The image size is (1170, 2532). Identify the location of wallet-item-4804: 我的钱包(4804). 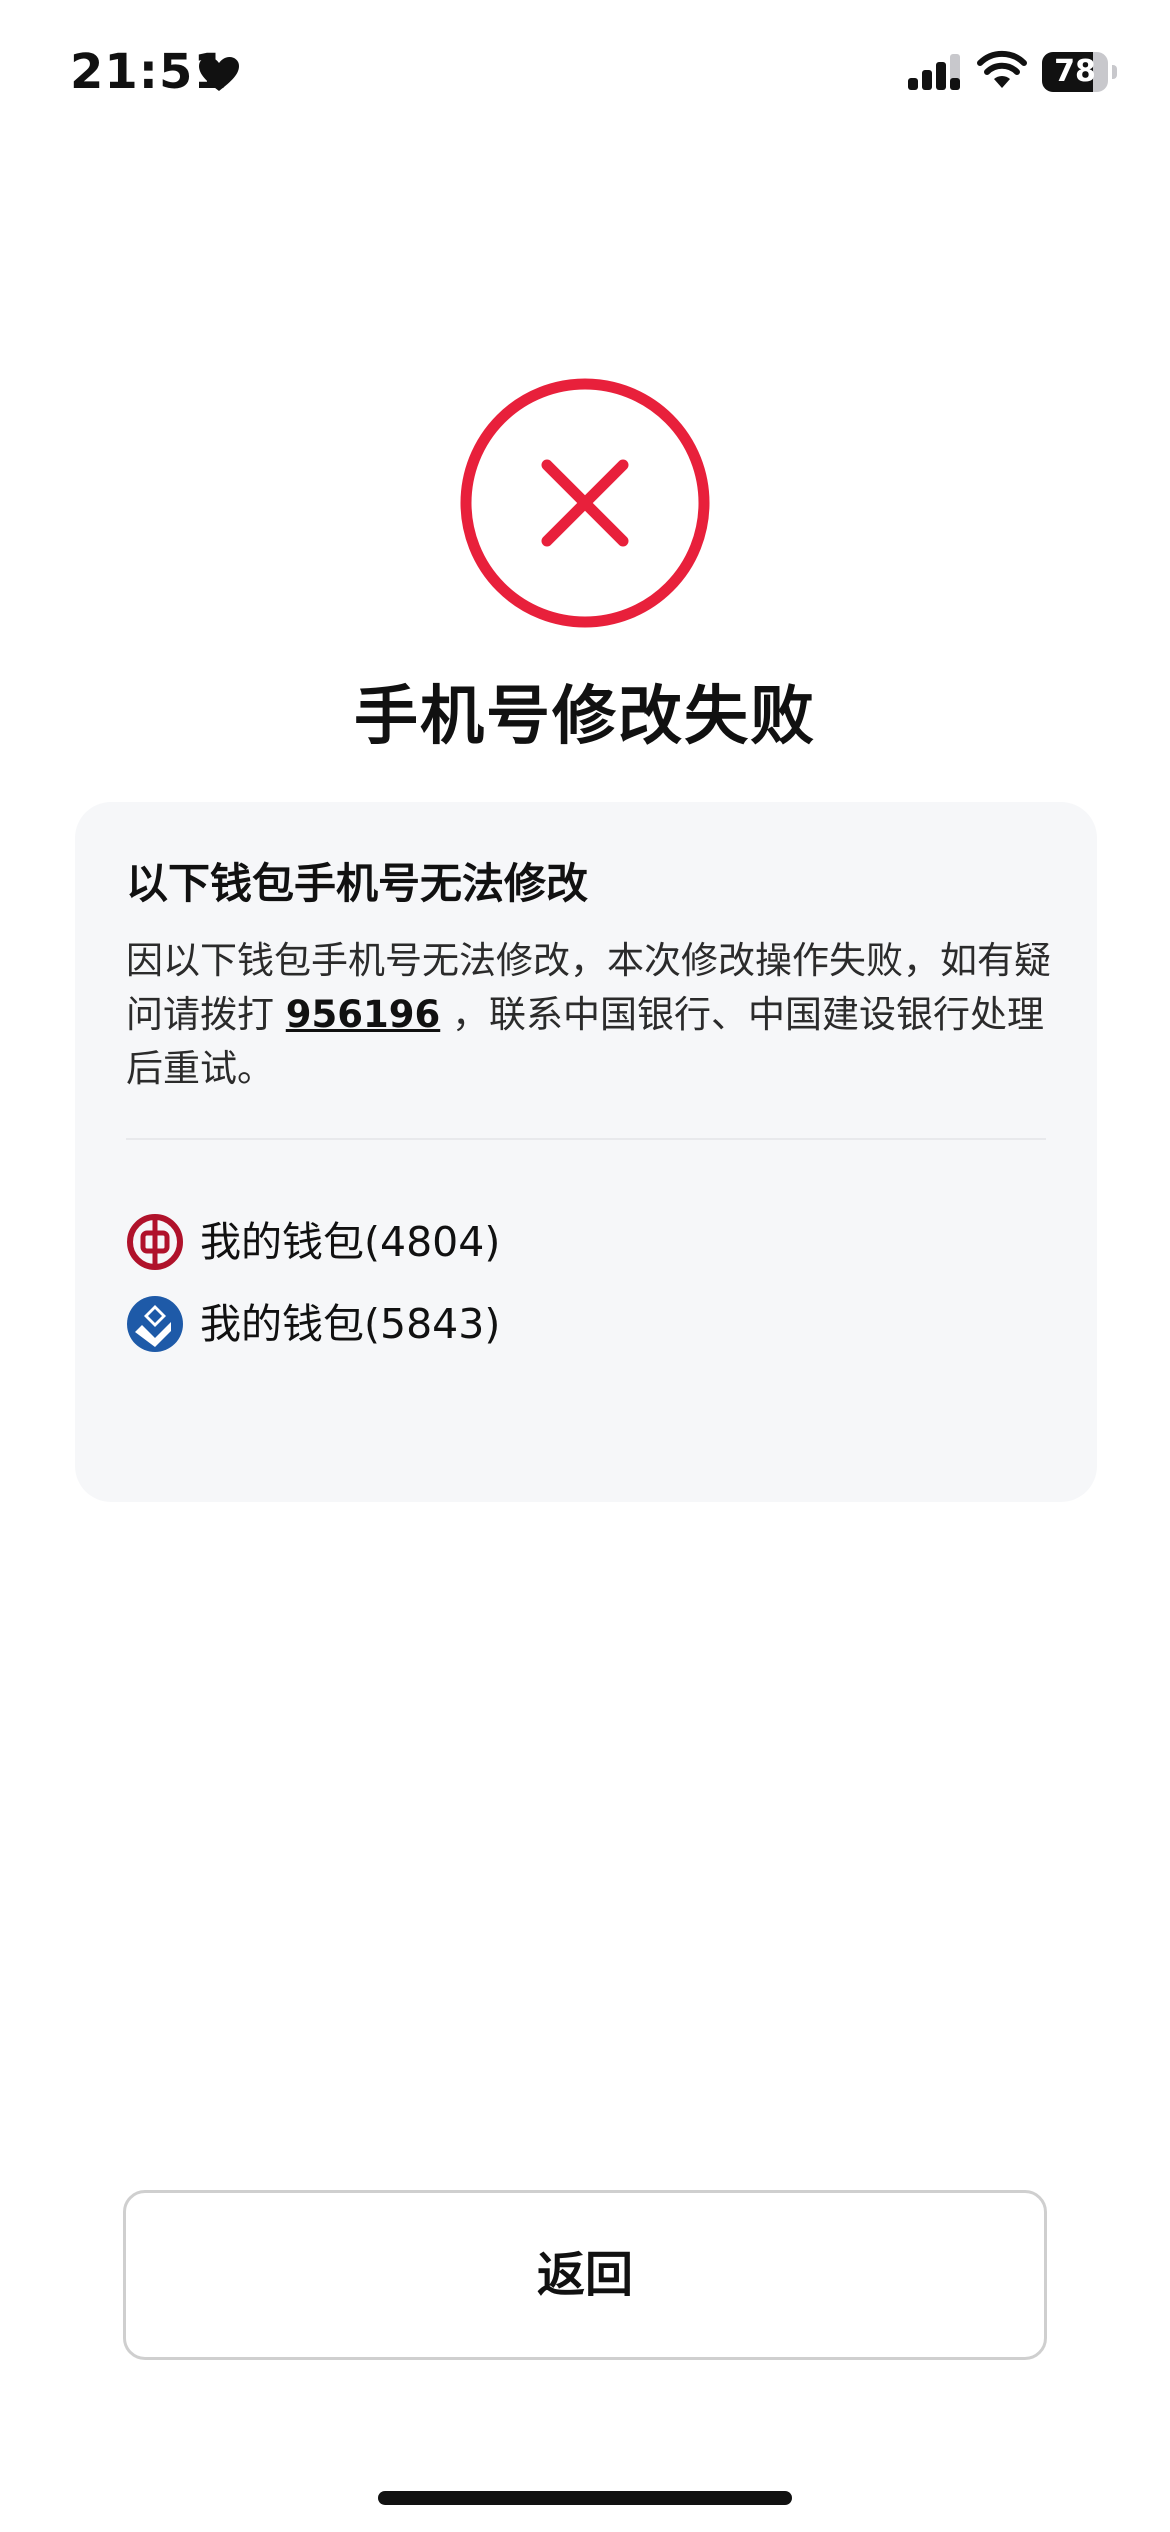
(586, 1242).